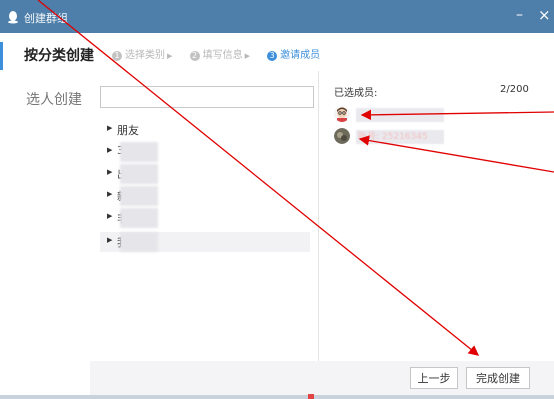  Describe the element at coordinates (207, 97) in the screenshot. I see `search-input` at that location.